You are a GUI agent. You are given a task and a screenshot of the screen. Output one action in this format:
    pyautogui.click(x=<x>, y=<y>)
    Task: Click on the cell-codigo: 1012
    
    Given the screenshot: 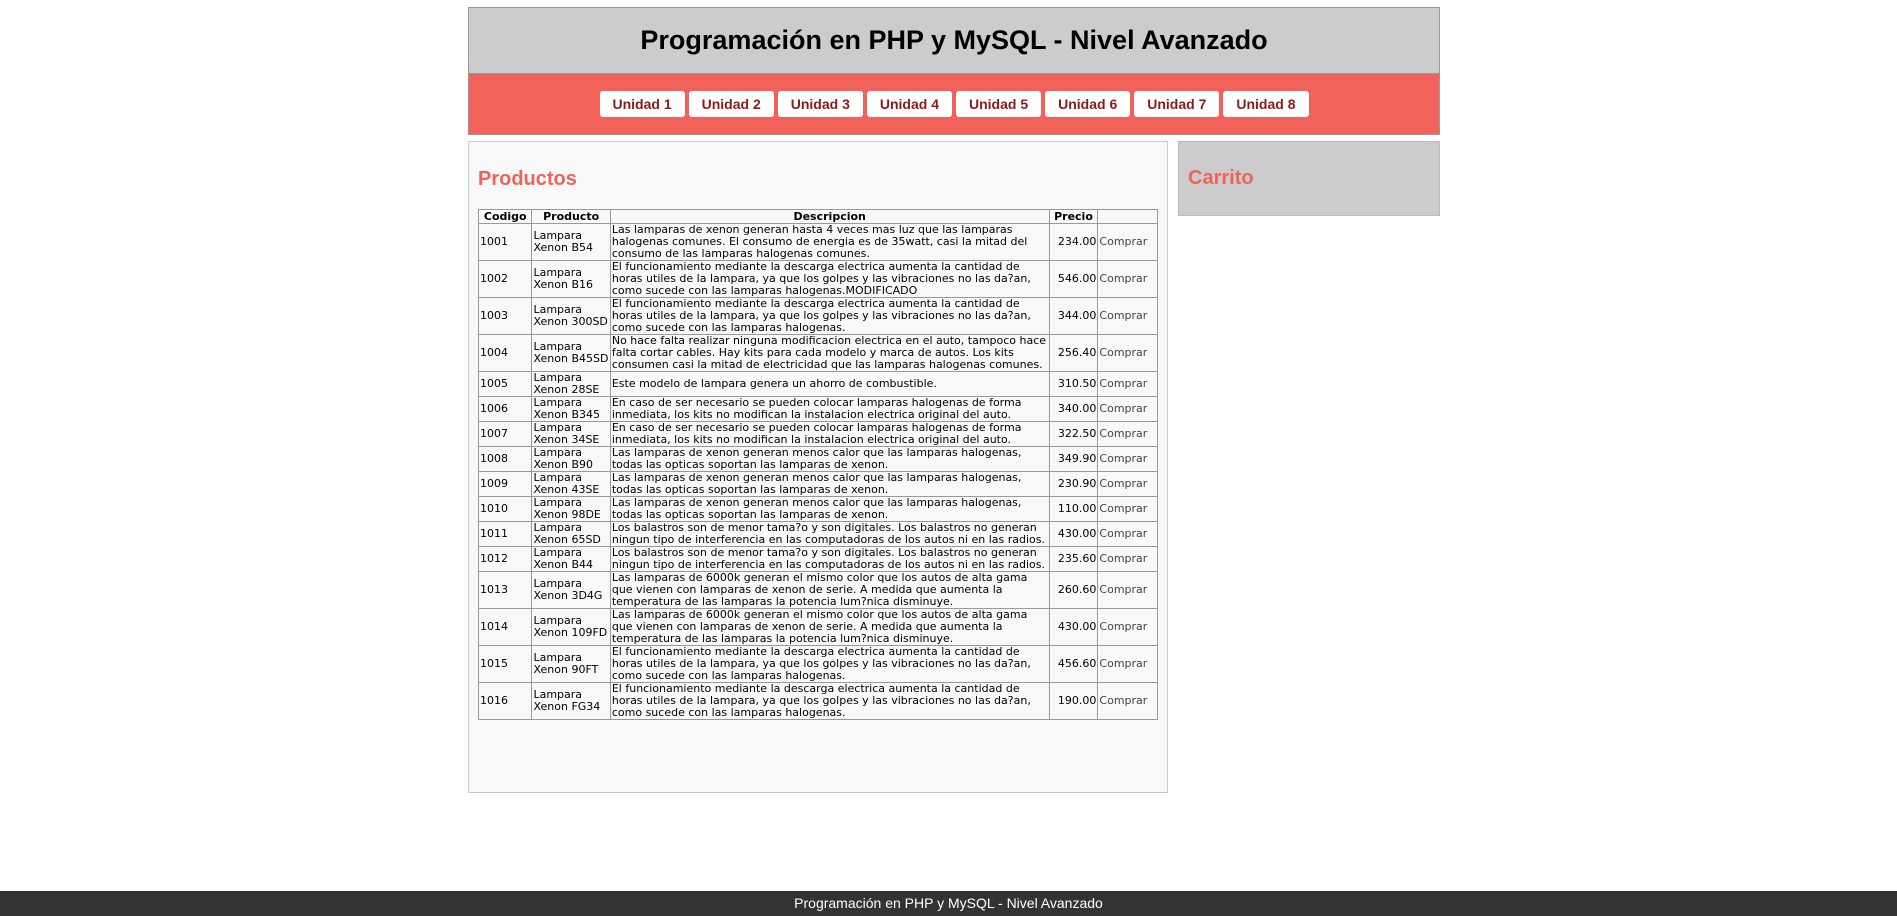 What is the action you would take?
    pyautogui.click(x=505, y=559)
    